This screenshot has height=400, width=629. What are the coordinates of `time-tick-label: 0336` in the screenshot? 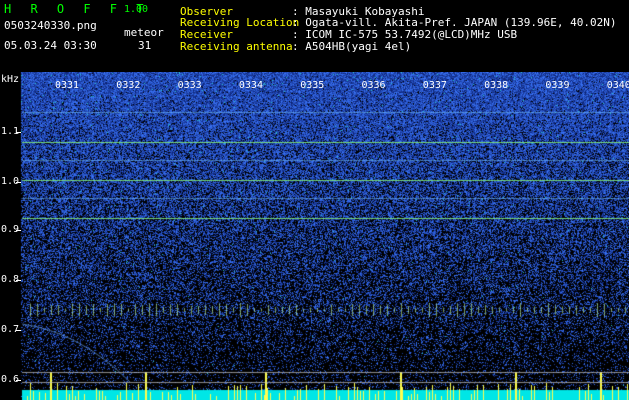 It's located at (373, 85).